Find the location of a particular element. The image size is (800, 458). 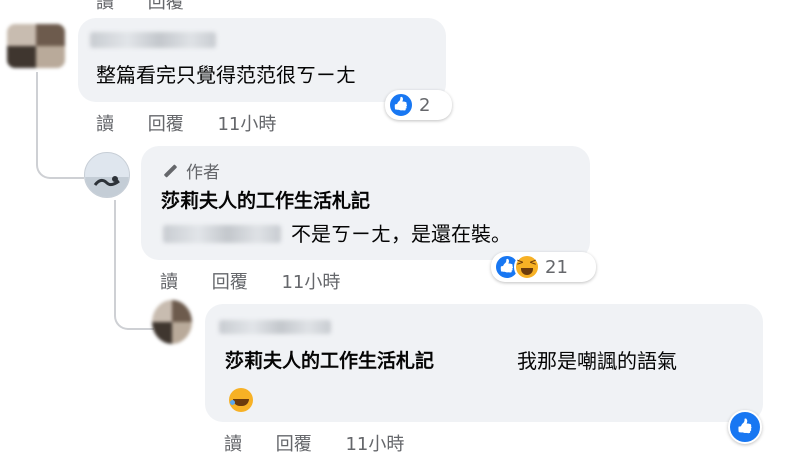

author-badge-label: 作者 is located at coordinates (203, 173).